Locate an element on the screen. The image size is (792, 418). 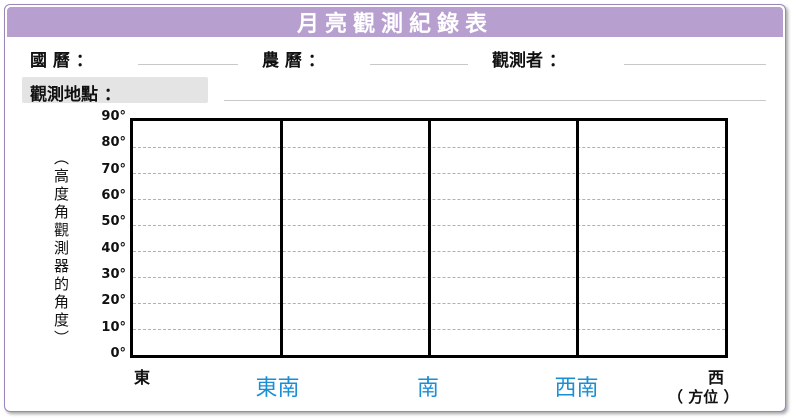
x-direction-label: 東 is located at coordinates (142, 377).